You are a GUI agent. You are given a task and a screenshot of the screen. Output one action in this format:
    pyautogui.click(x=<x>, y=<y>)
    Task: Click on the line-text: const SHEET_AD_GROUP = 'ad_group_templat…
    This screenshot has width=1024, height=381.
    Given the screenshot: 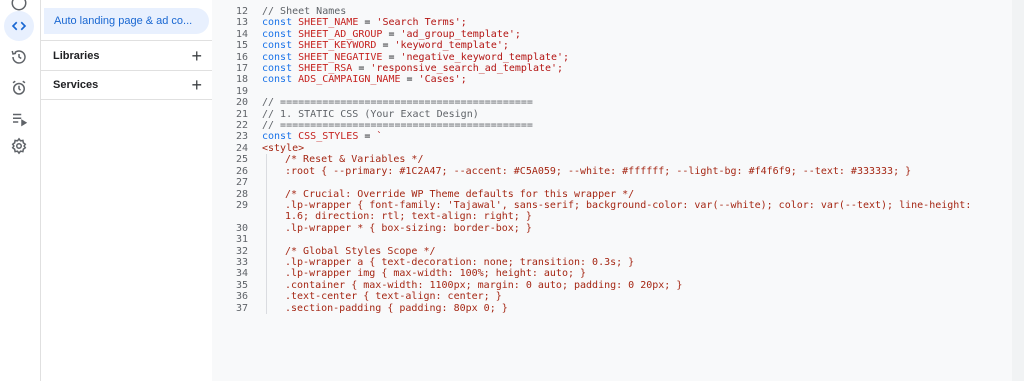 What is the action you would take?
    pyautogui.click(x=391, y=34)
    